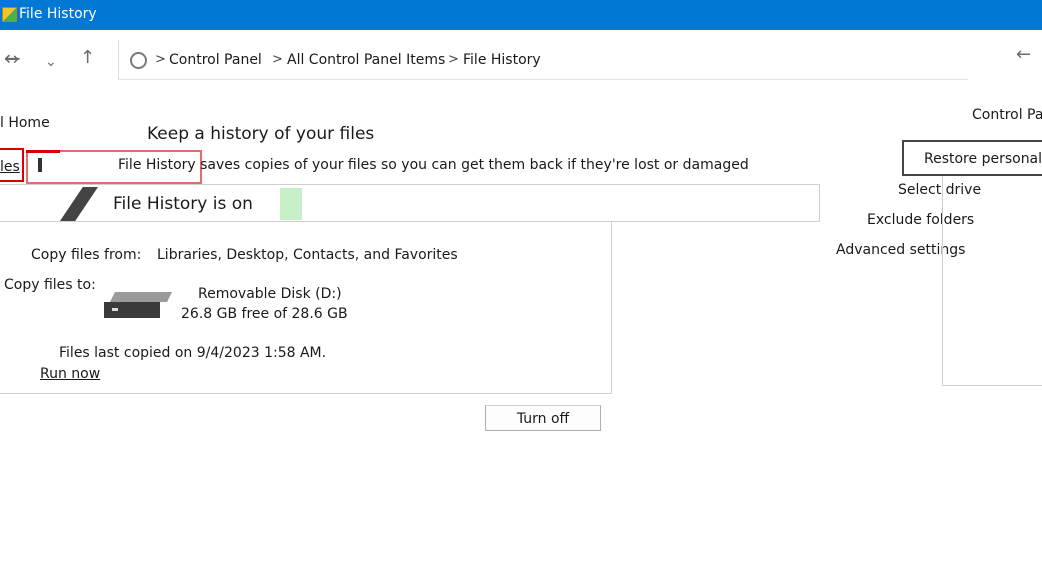 The height and width of the screenshot is (573, 1042). Describe the element at coordinates (70, 374) in the screenshot. I see `run-now-link: Run now` at that location.